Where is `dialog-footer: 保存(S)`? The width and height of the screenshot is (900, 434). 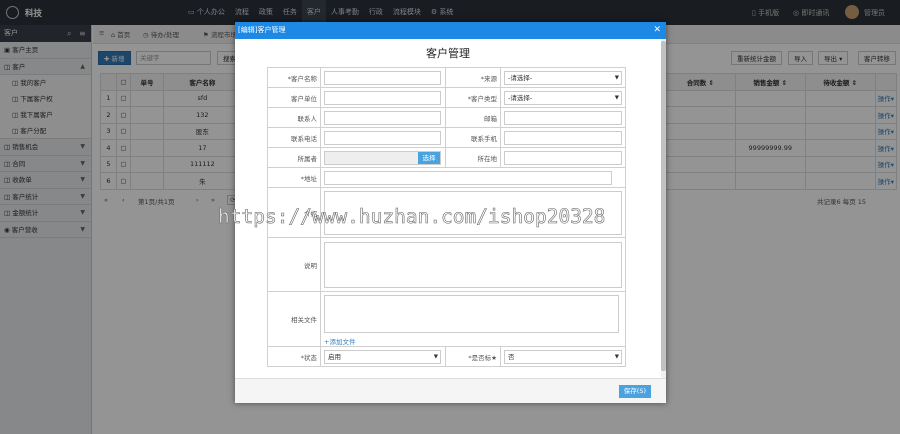
dialog-footer: 保存(S) is located at coordinates (450, 390).